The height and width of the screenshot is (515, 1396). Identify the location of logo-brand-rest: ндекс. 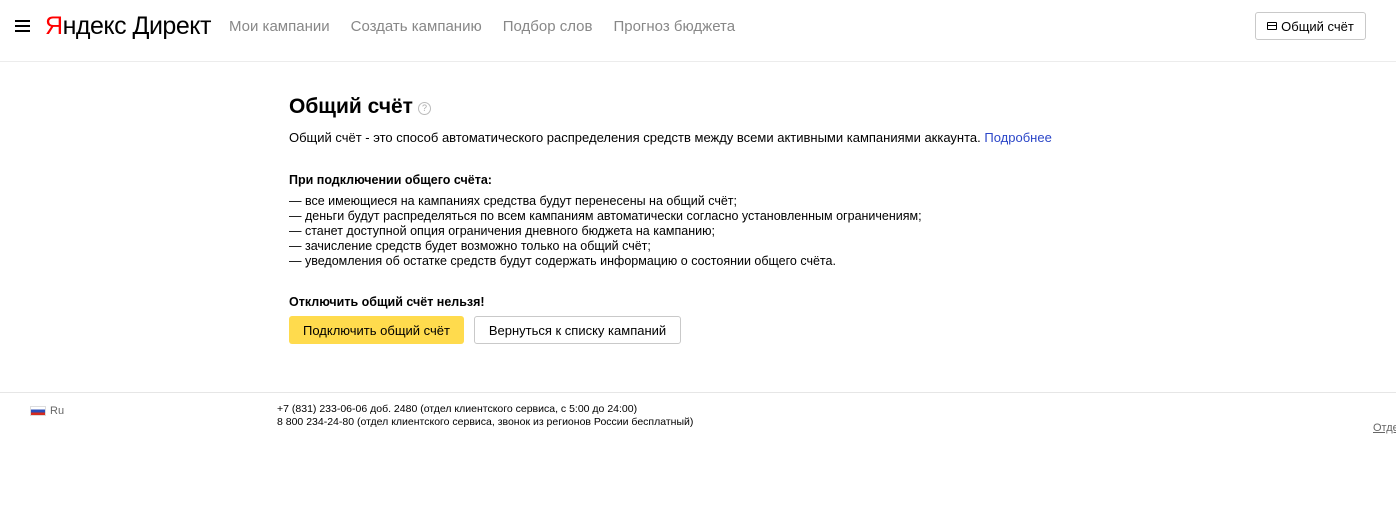
(94, 26).